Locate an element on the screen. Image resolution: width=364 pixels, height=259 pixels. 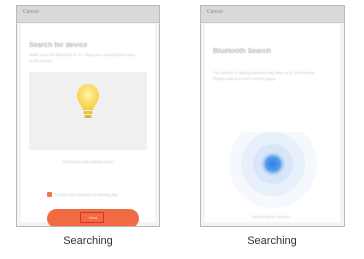
next-button-label: Next is located at coordinates (93, 217).